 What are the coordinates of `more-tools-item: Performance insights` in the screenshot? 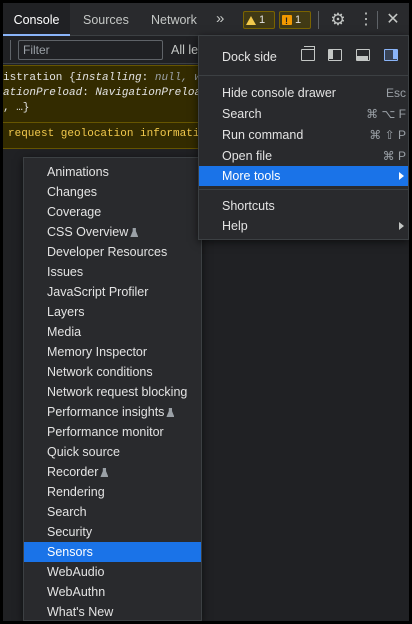 It's located at (112, 412).